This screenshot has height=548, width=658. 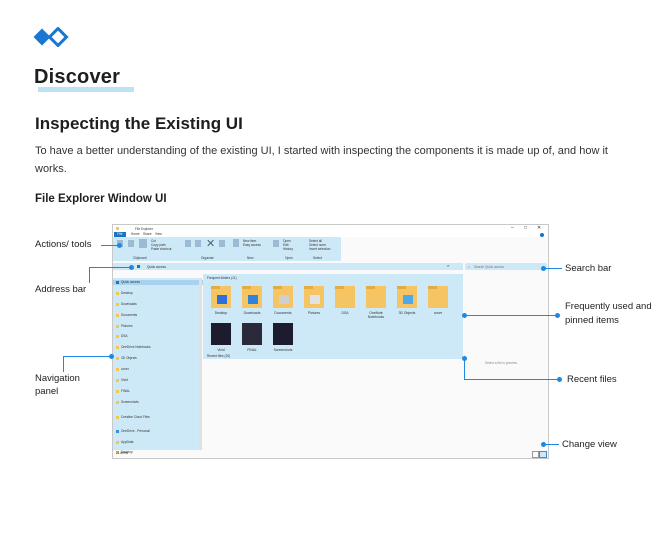 I want to click on recent-files-header-row: Recent files (20), so click(x=333, y=356).